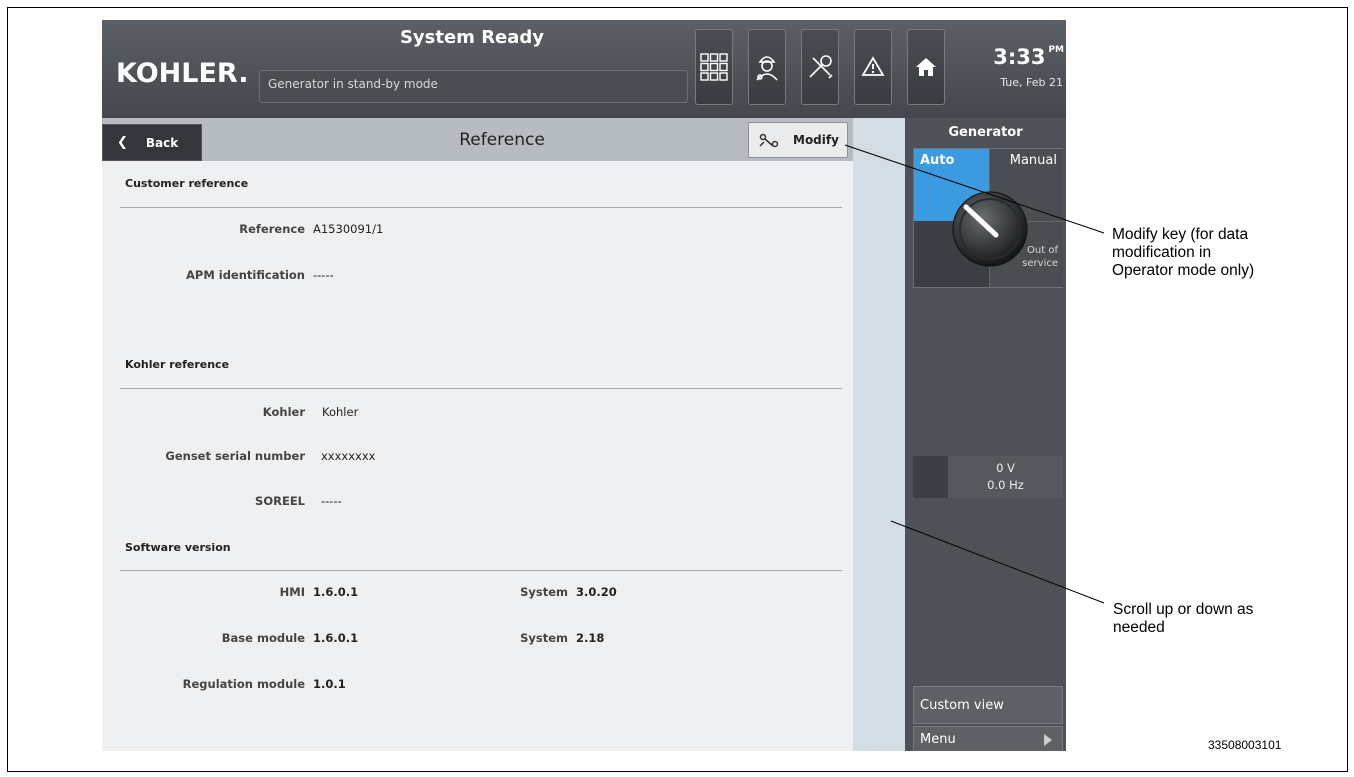  I want to click on home-icon, so click(926, 67).